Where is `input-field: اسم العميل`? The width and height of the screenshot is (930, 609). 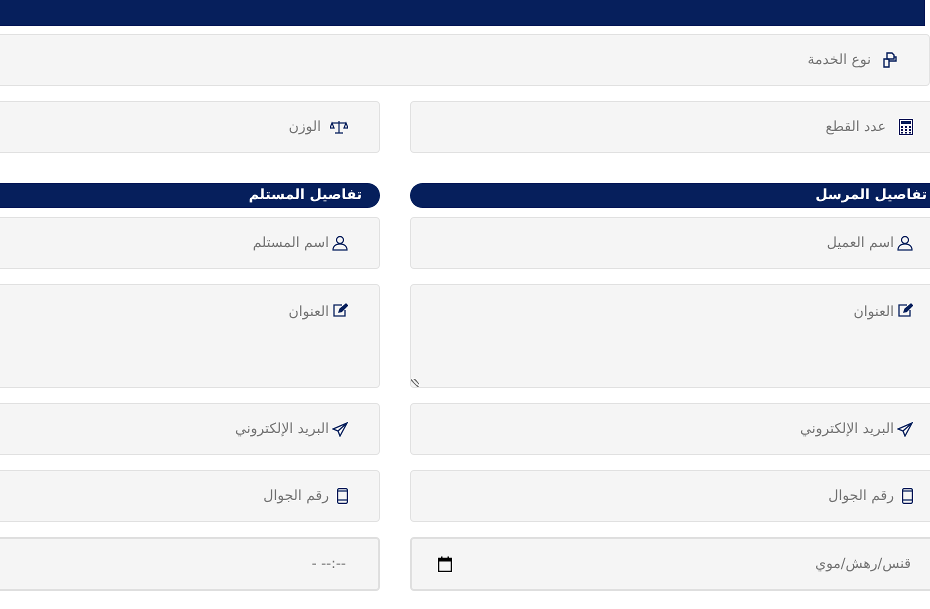 input-field: اسم العميل is located at coordinates (670, 243).